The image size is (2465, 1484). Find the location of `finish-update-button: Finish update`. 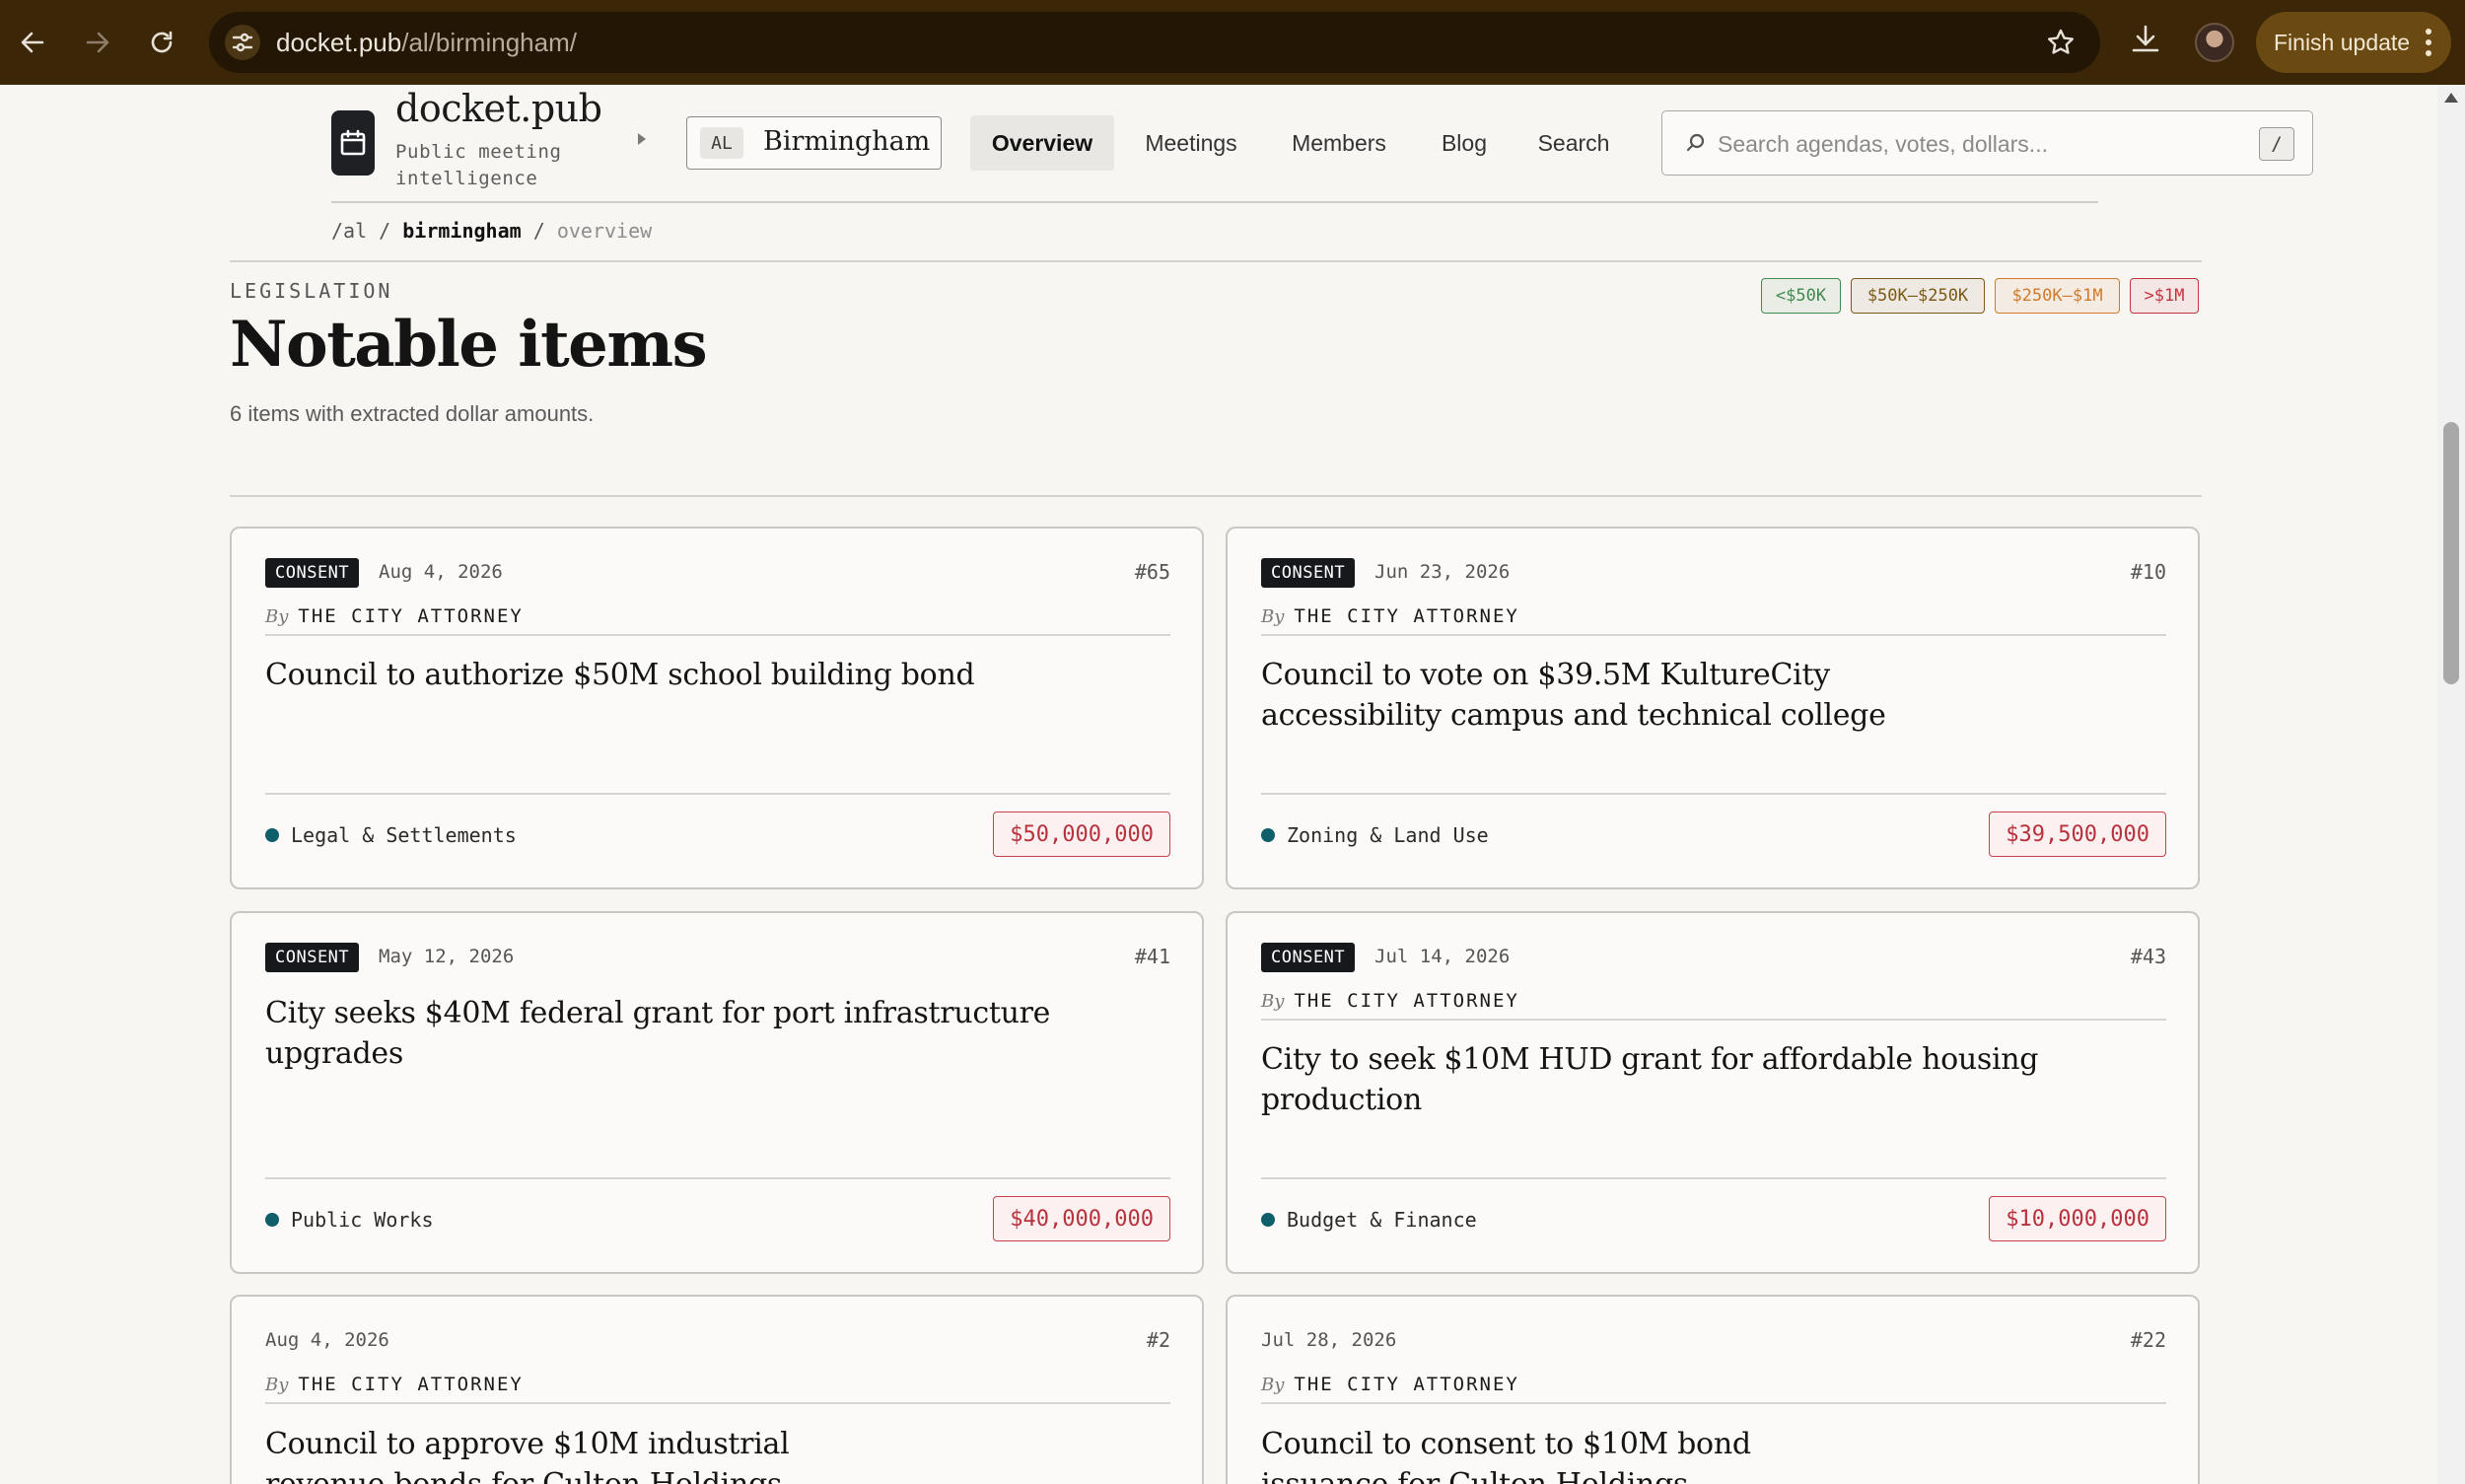

finish-update-button: Finish update is located at coordinates (2353, 42).